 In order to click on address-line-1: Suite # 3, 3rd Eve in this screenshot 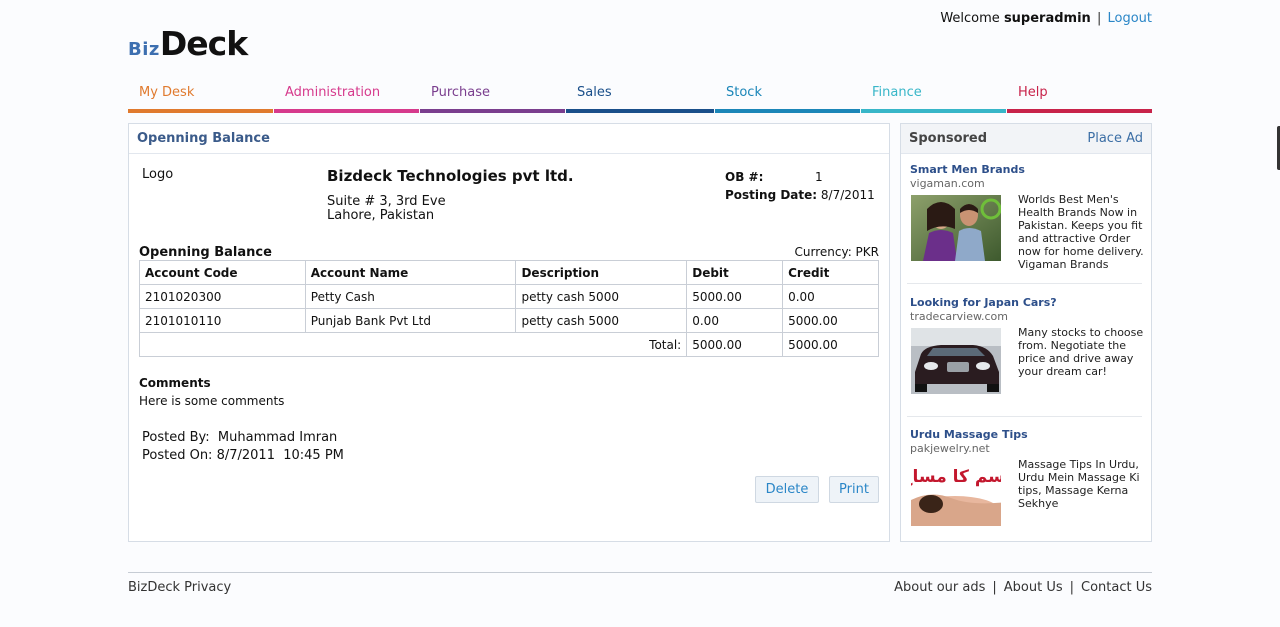, I will do `click(386, 201)`.